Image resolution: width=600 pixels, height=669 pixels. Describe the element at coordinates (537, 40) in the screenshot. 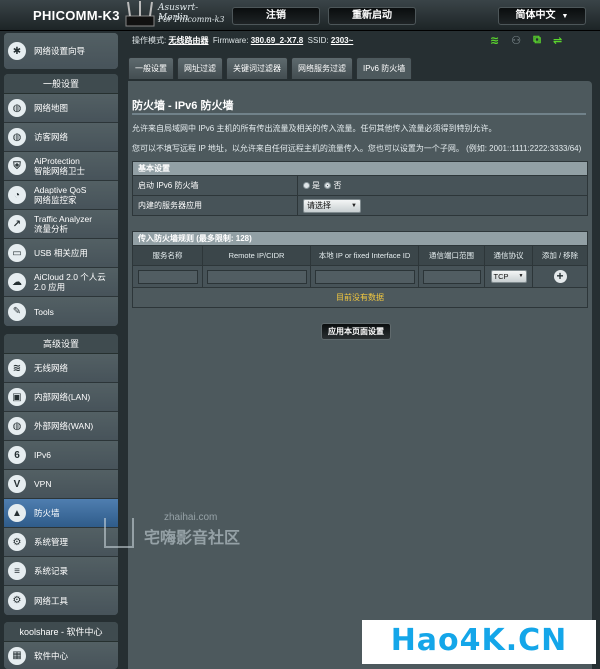

I see `link-status-icon: ⧉` at that location.